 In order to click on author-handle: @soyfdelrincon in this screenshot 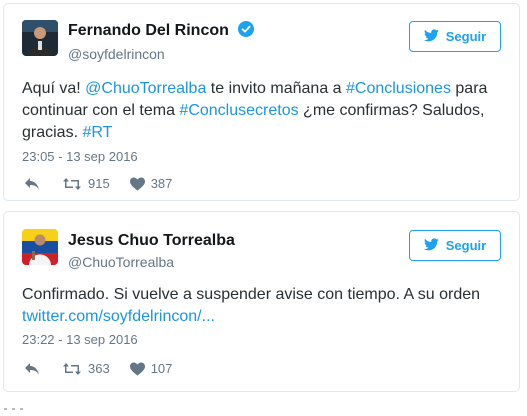, I will do `click(116, 54)`.